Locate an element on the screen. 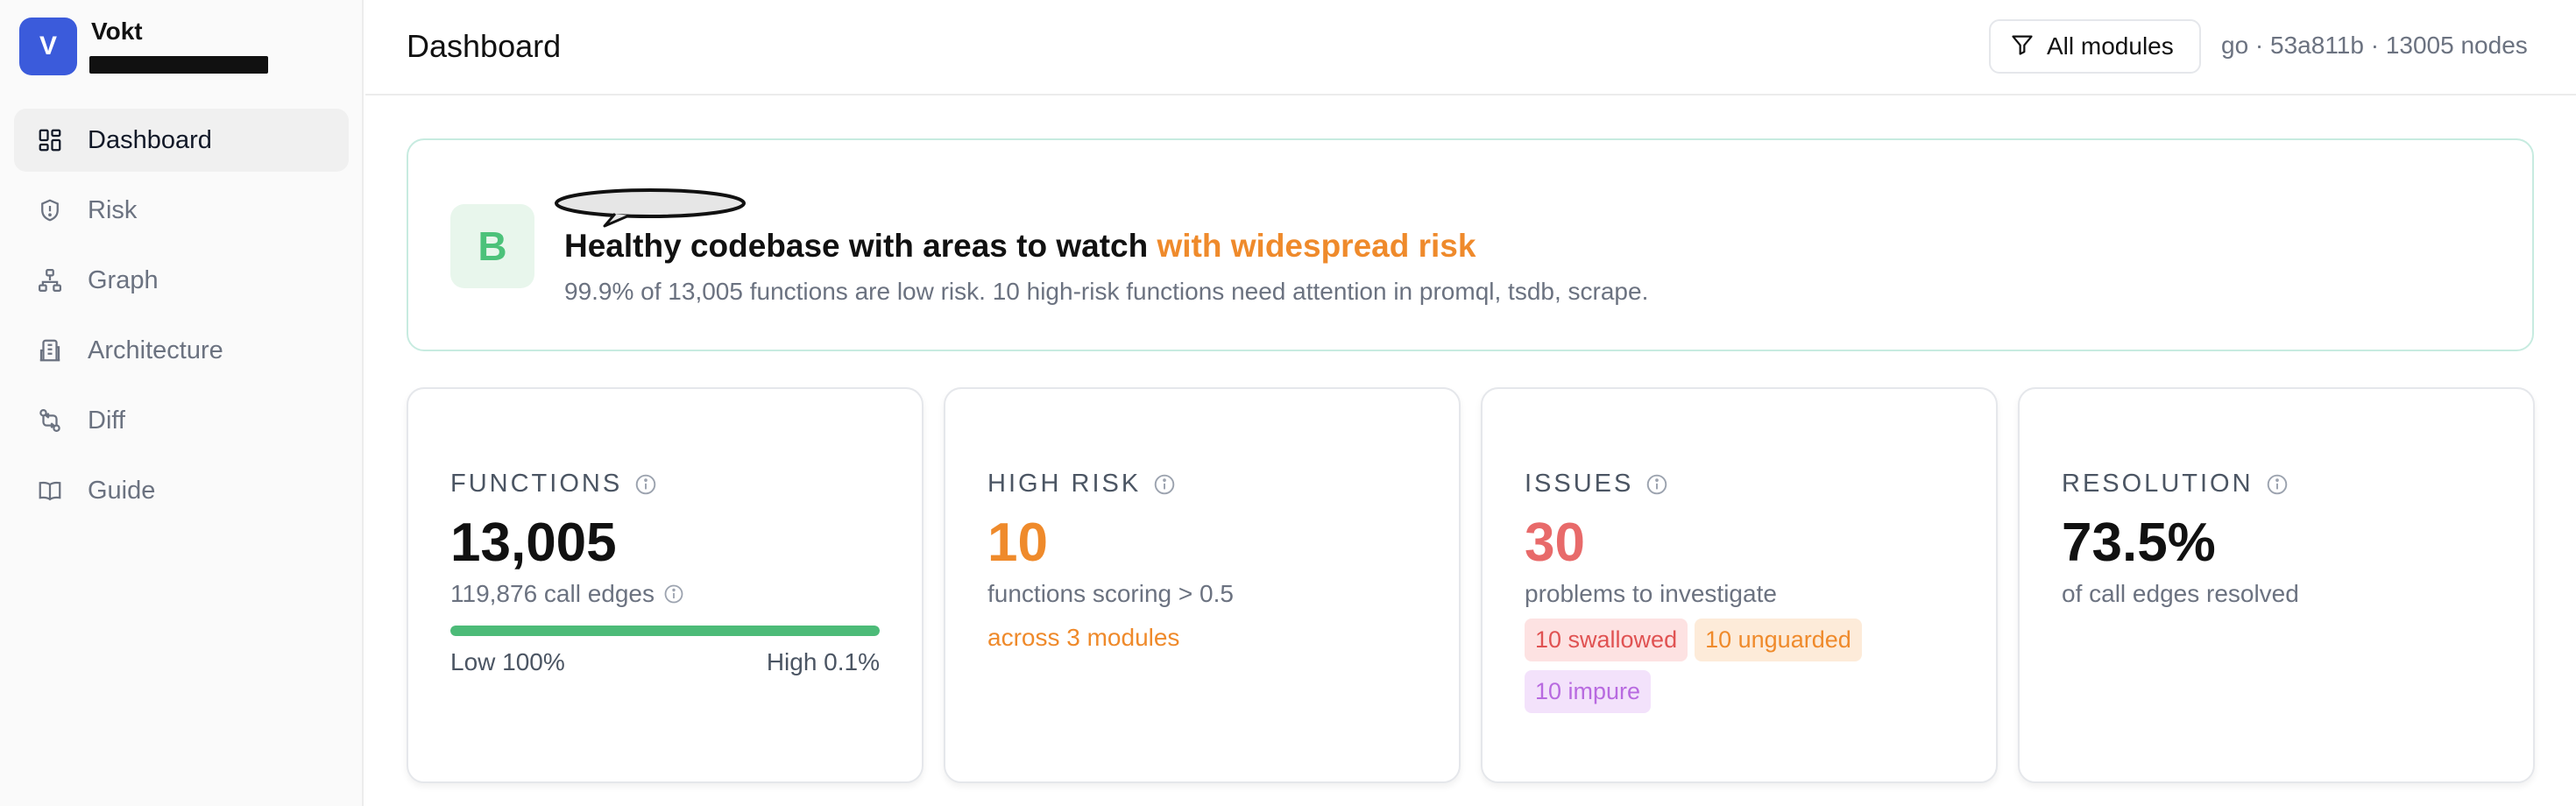  sidebar-item-label: Graph is located at coordinates (123, 279).